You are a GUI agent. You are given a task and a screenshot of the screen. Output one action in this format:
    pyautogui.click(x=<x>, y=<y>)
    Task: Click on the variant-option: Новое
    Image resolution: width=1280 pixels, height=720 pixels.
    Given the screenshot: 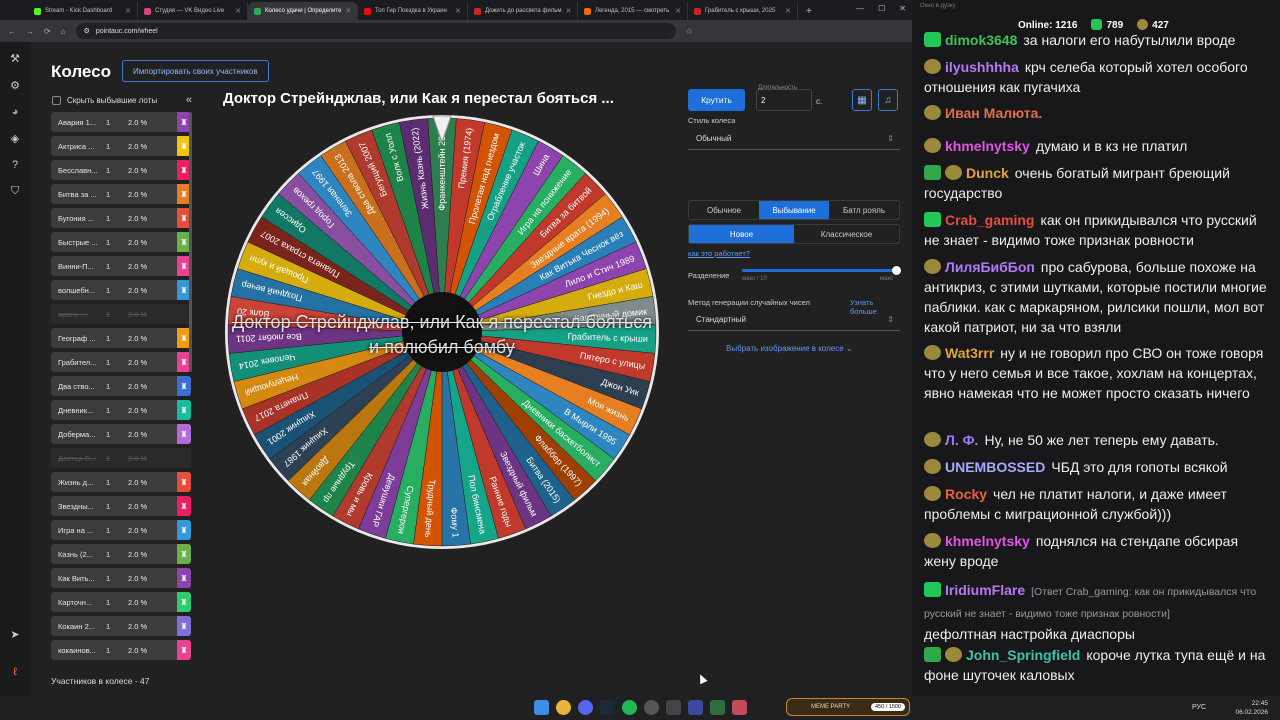 What is the action you would take?
    pyautogui.click(x=741, y=234)
    